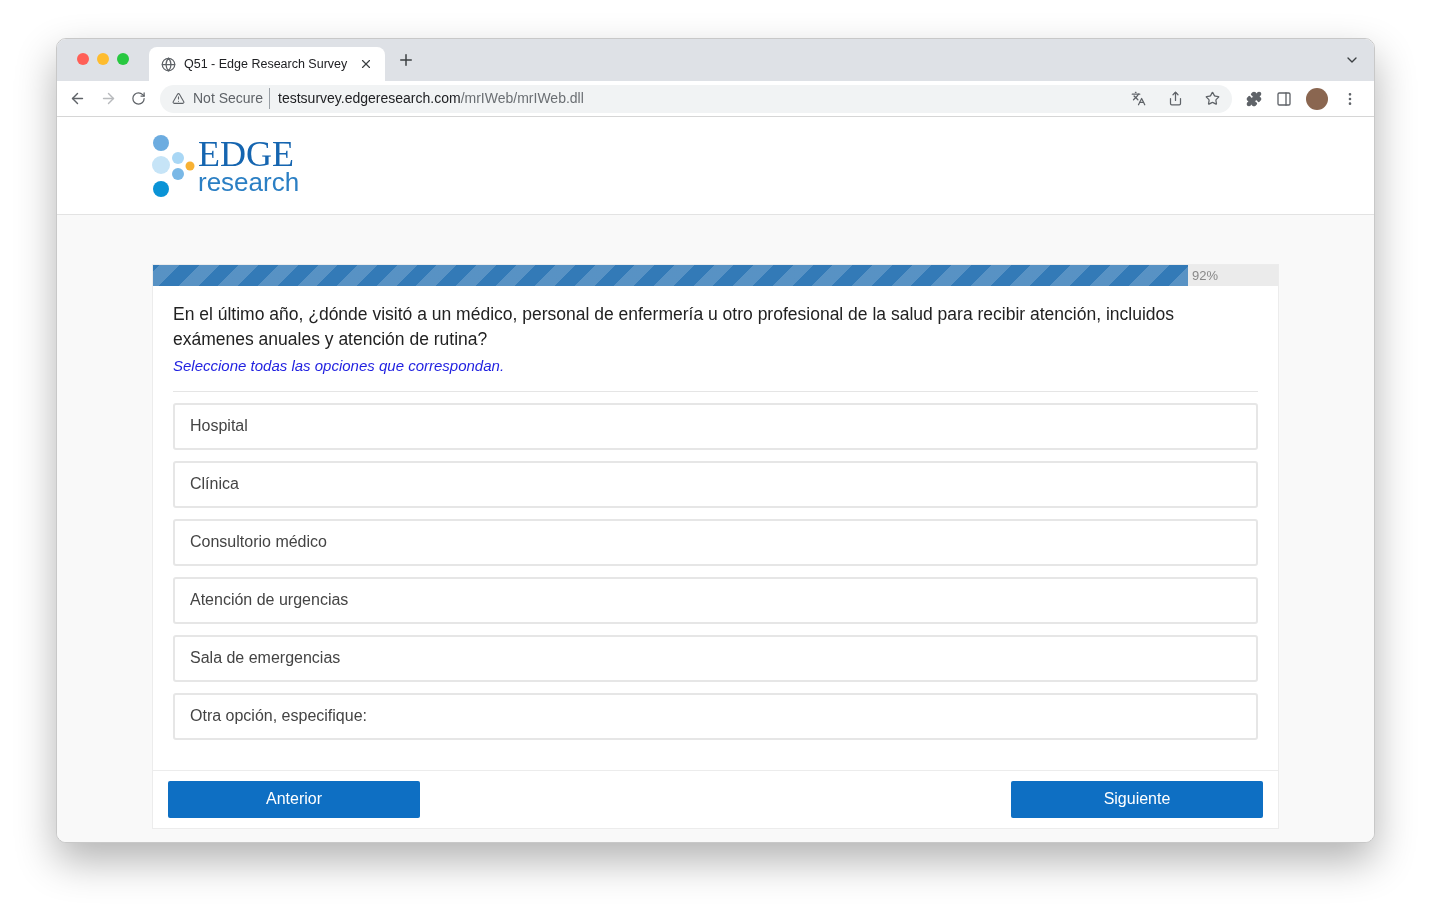  I want to click on previous-button: Anterior, so click(294, 799).